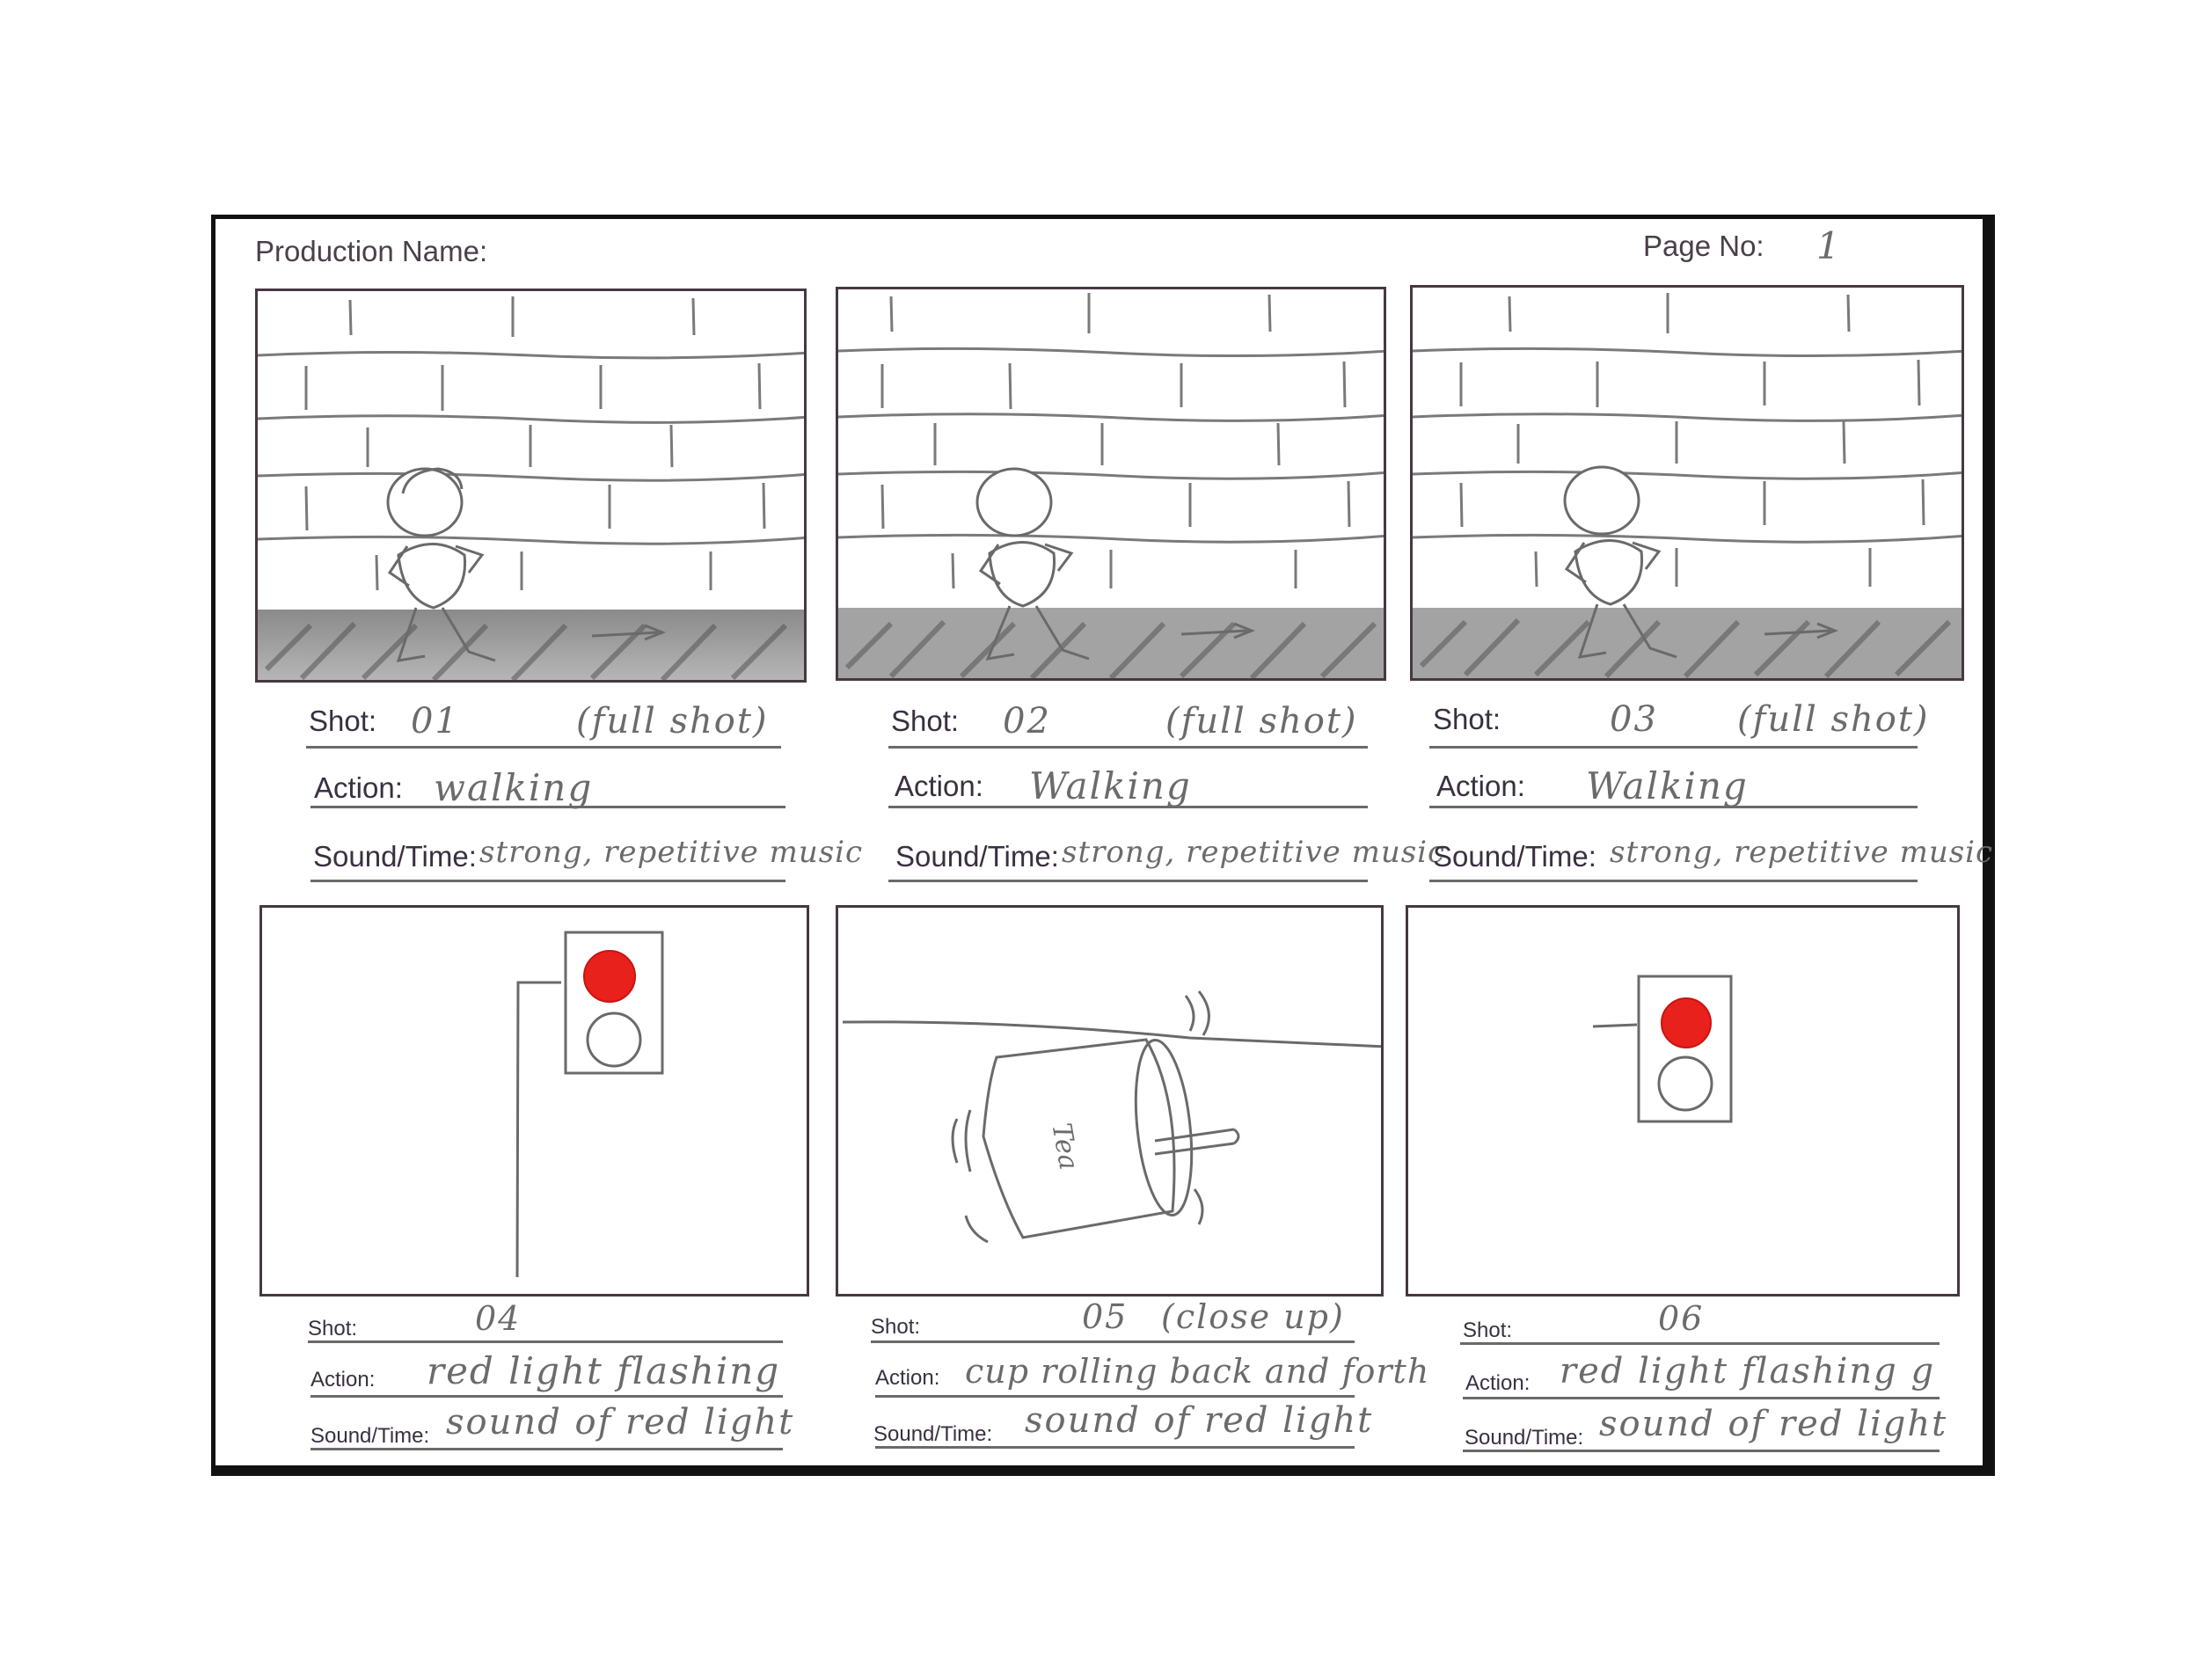 The height and width of the screenshot is (1680, 2199). Describe the element at coordinates (1667, 785) in the screenshot. I see `panel-3-action-text: Walking` at that location.